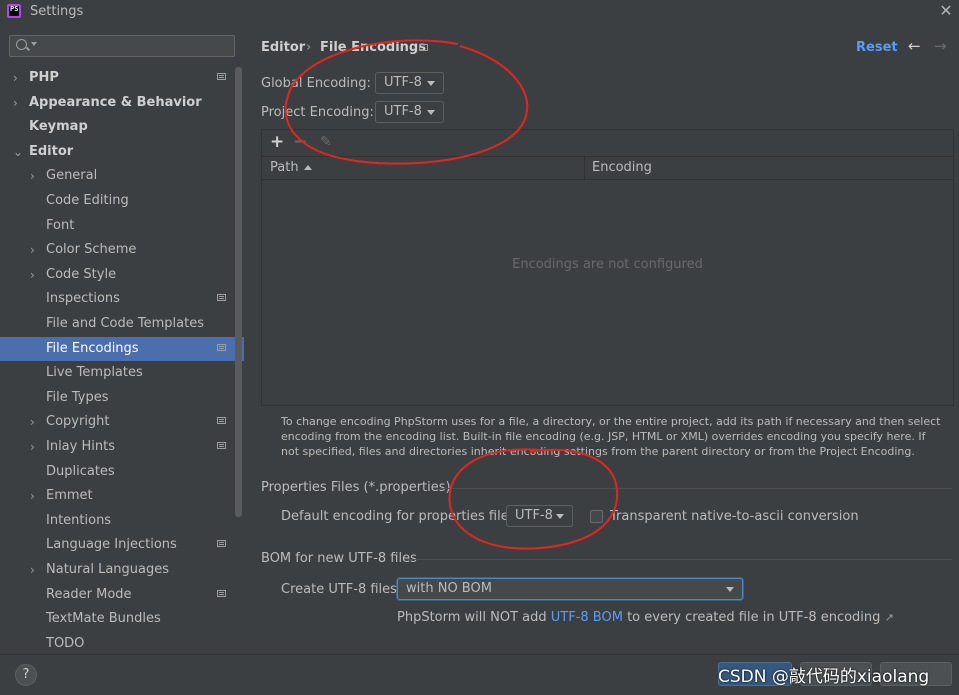 The width and height of the screenshot is (959, 695). Describe the element at coordinates (34, 44) in the screenshot. I see `search-history-dropdown-icon` at that location.